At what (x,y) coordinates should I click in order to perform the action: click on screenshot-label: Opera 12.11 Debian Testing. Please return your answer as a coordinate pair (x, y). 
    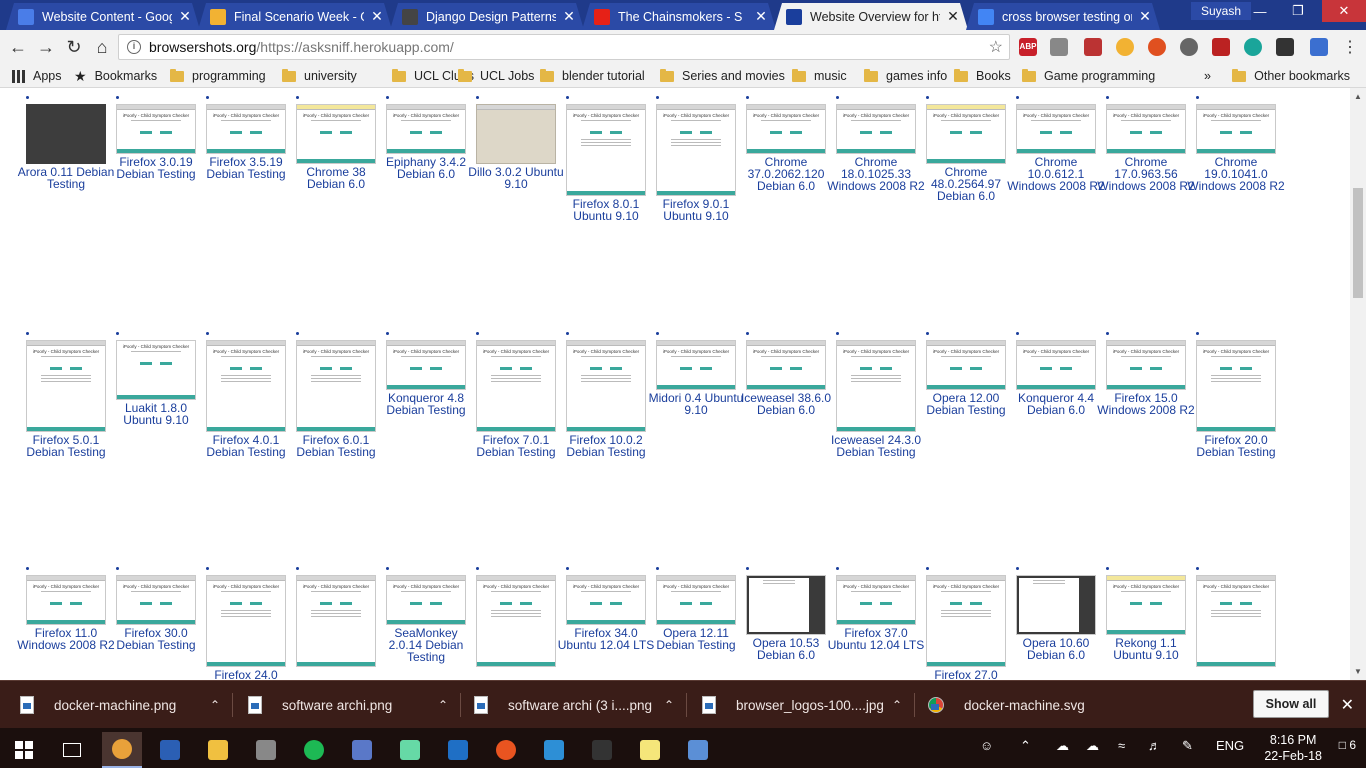
    Looking at the image, I should click on (696, 639).